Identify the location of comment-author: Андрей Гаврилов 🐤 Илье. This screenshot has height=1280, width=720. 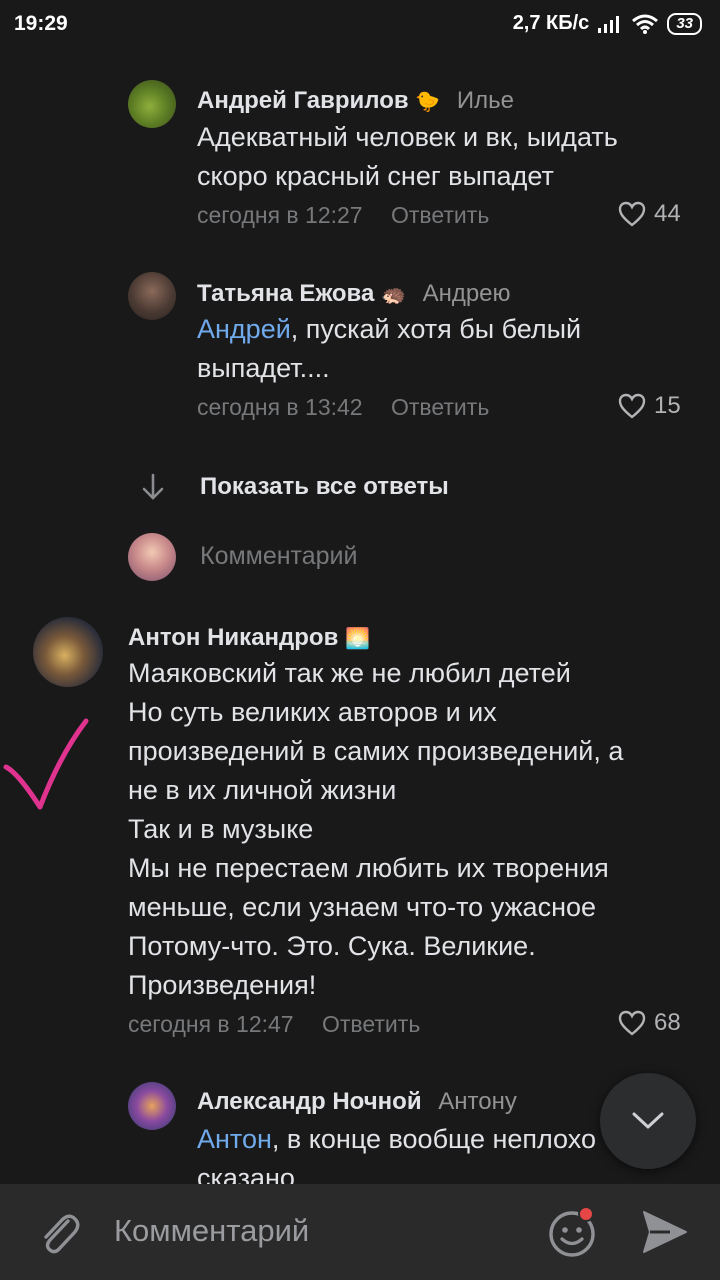
(355, 101).